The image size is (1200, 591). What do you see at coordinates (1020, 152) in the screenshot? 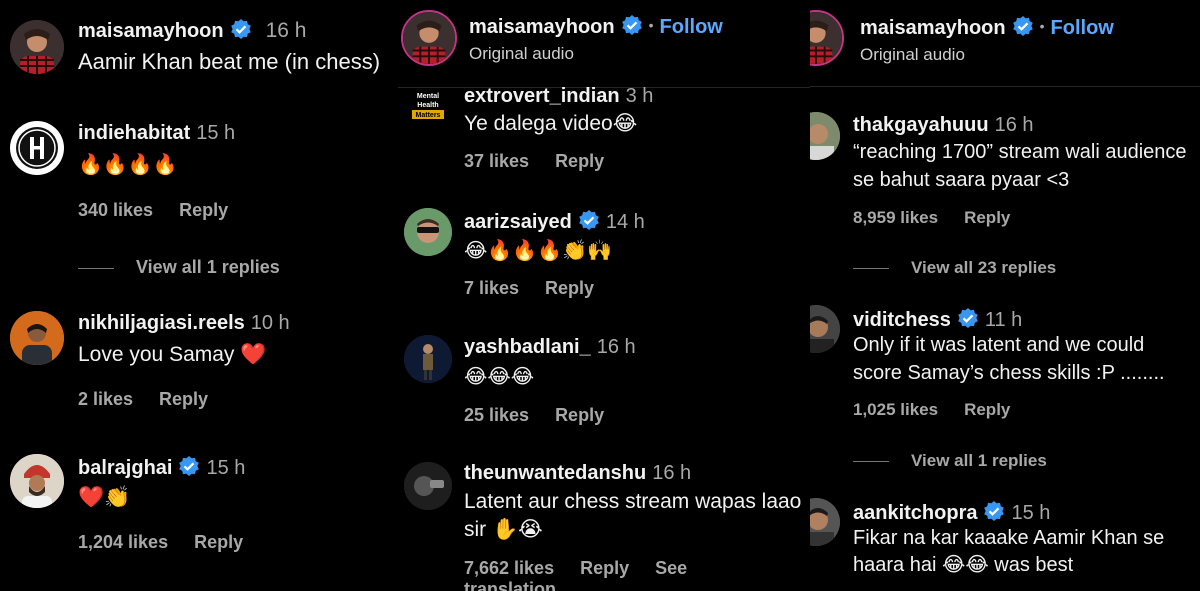
I see `comment-text-line1: “reaching 1700” stream wali audience` at bounding box center [1020, 152].